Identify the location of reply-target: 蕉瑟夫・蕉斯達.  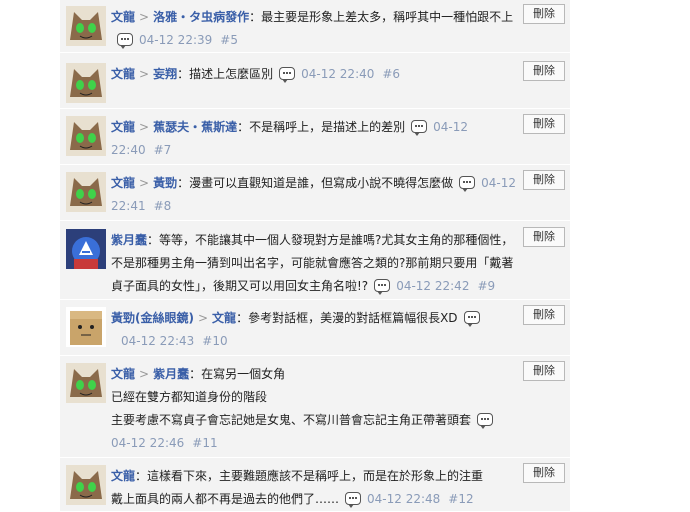
(195, 127).